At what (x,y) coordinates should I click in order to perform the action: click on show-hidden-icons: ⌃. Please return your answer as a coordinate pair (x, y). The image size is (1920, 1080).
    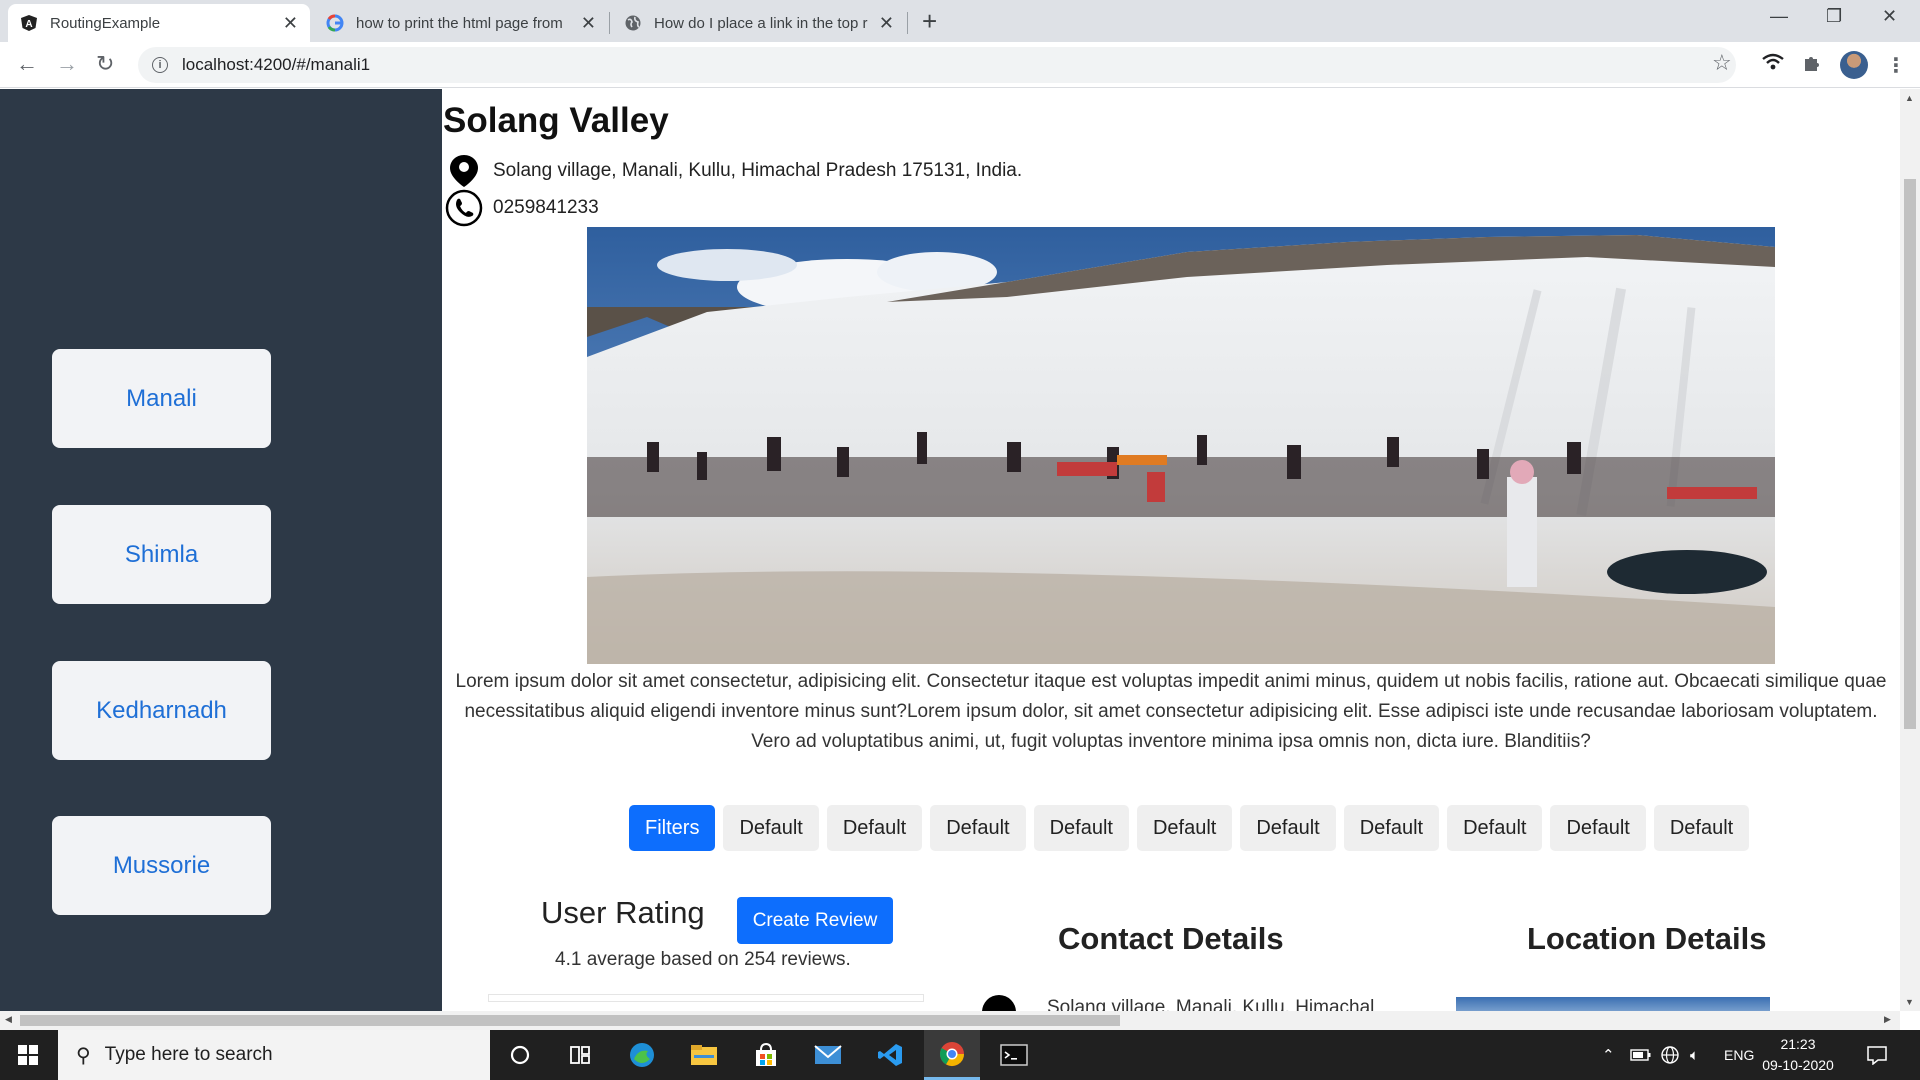
    Looking at the image, I should click on (1608, 1055).